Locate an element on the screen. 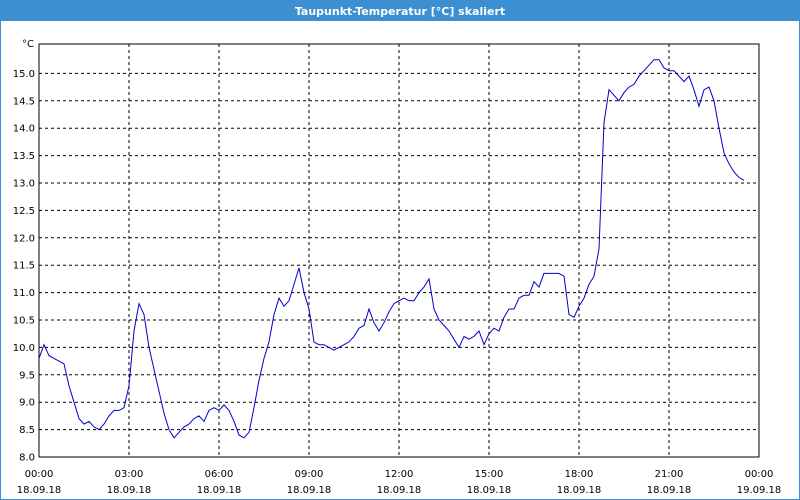  y-tick-label: 14.5 is located at coordinates (24, 101).